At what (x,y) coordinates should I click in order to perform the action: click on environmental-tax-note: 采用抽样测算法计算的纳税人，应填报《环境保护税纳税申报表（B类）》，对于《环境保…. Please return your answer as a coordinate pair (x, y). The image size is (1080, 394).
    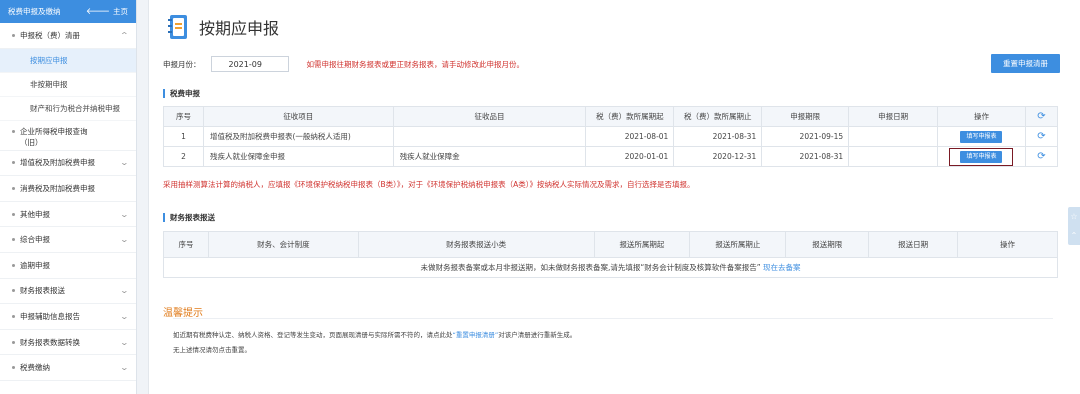
    Looking at the image, I should click on (429, 184).